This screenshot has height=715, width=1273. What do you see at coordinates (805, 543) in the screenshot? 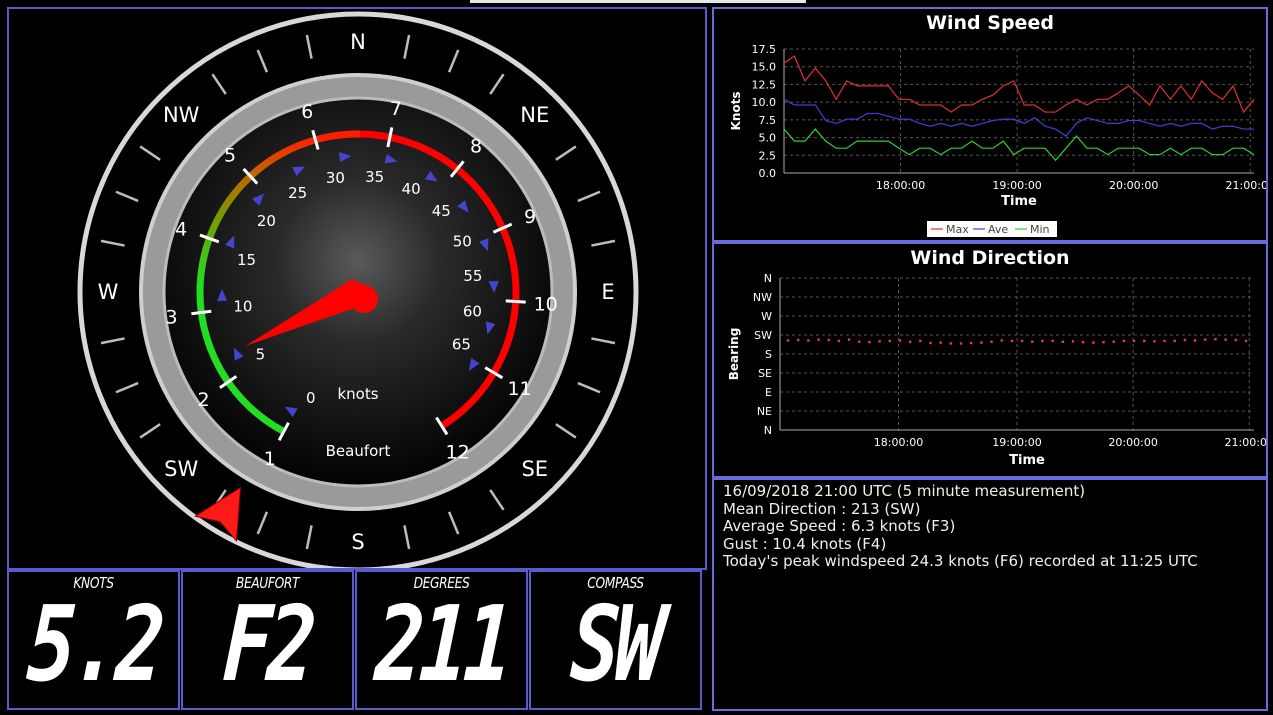
I see `info-line-gust: Gust : 10.4 knots (F4)` at bounding box center [805, 543].